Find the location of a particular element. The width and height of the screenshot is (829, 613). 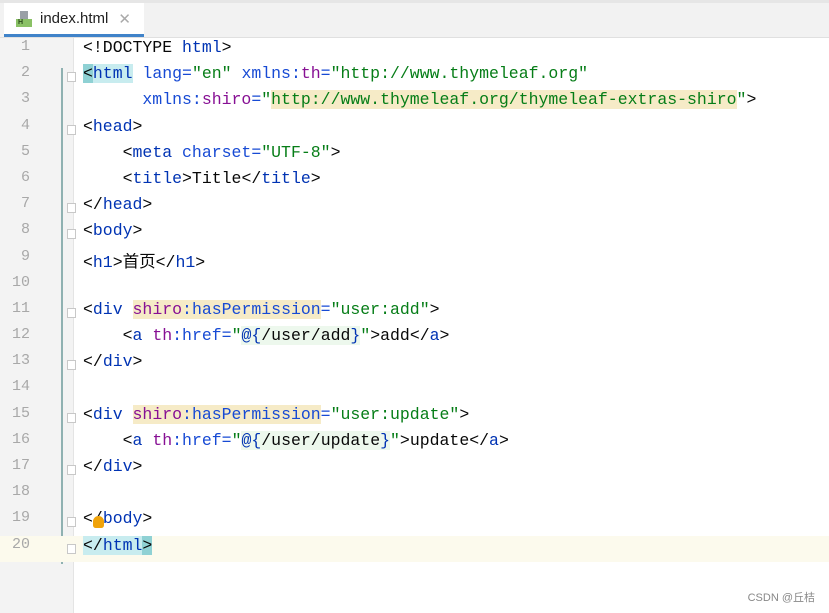

lightbulb-icon is located at coordinates (98, 522).